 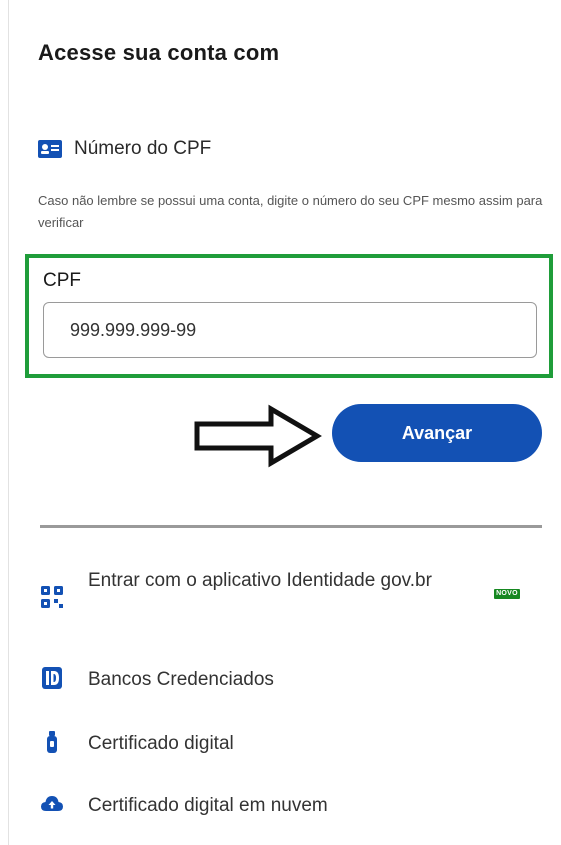 What do you see at coordinates (292, 680) in the screenshot?
I see `banks-login-option: Bancos Credenciados` at bounding box center [292, 680].